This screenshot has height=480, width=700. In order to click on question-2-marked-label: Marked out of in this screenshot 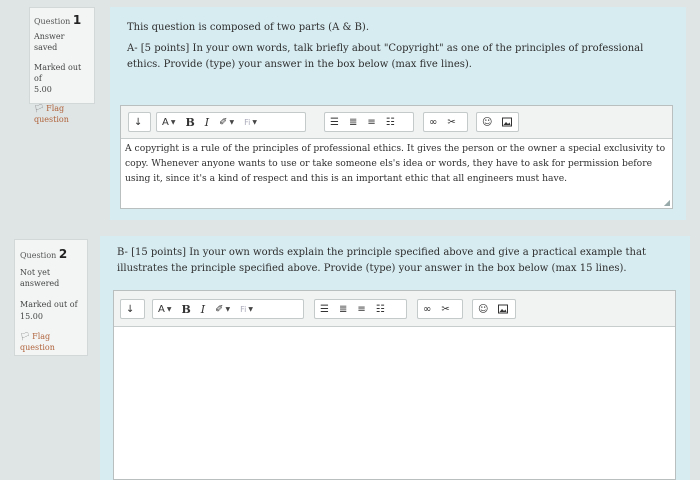, I will do `click(49, 304)`.